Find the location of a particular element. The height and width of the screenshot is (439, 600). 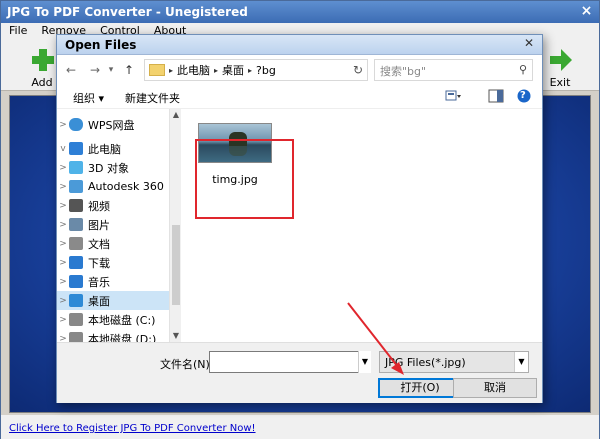

annotation-arrow is located at coordinates (375, 338).